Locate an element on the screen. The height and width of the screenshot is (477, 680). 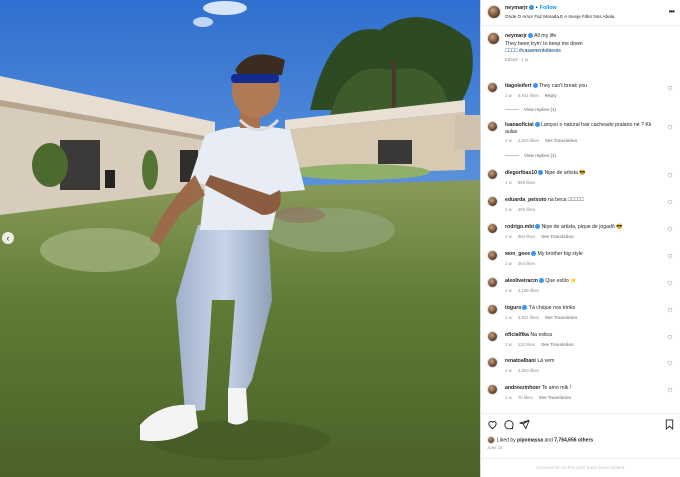
bookmark-icon is located at coordinates (669, 424).